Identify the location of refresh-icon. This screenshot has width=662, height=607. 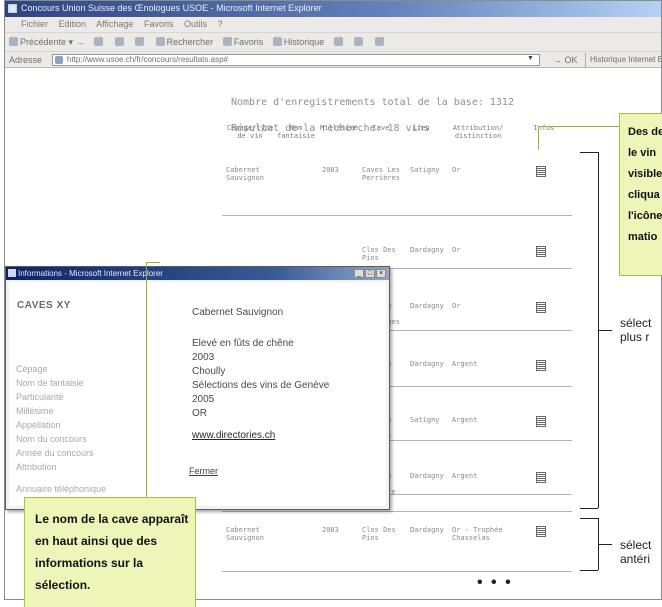
(119, 41).